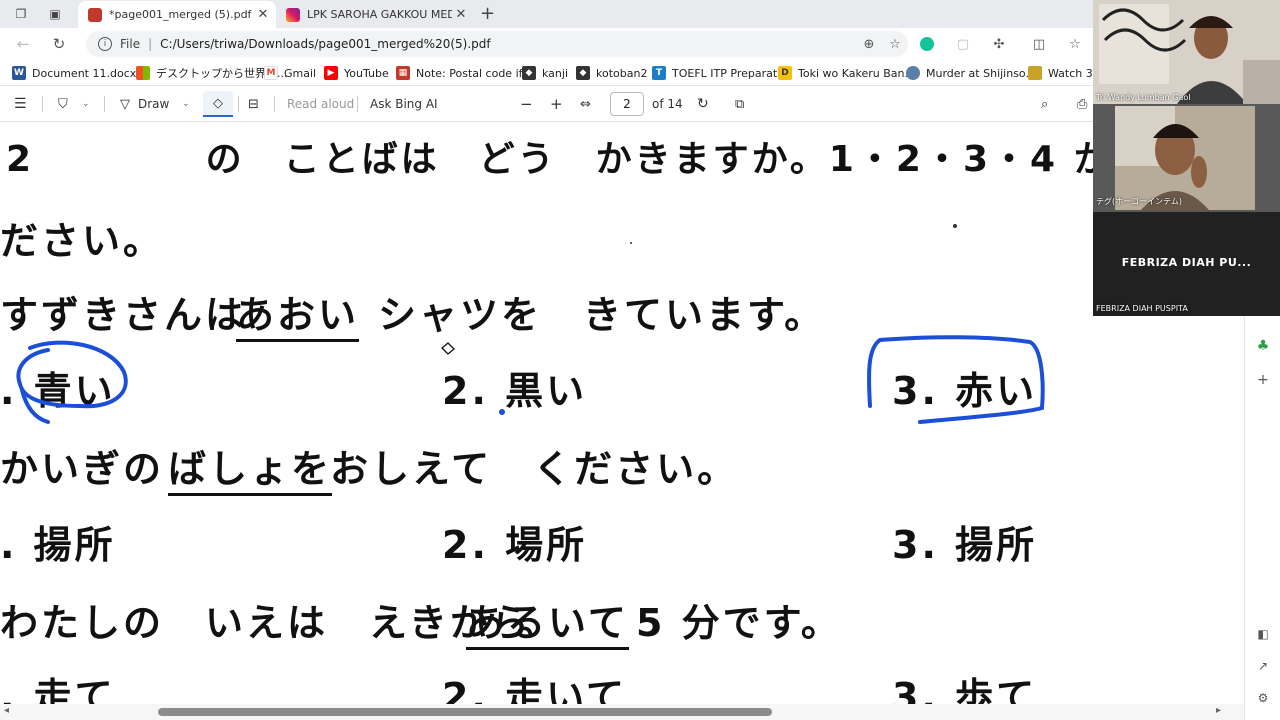  I want to click on participant-1-video, so click(1186, 52).